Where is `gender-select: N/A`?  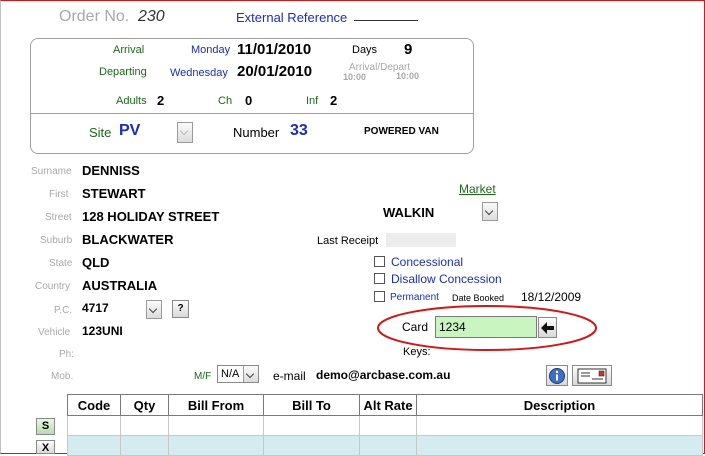 gender-select: N/A is located at coordinates (238, 374).